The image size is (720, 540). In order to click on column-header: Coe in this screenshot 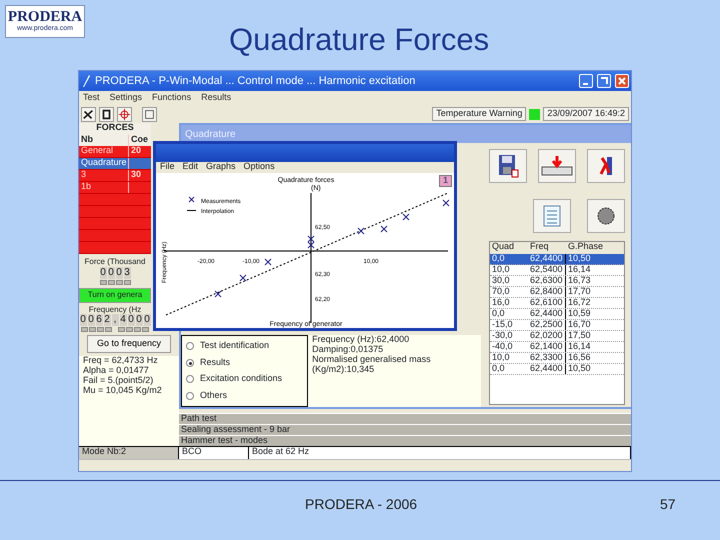, I will do `click(140, 140)`.